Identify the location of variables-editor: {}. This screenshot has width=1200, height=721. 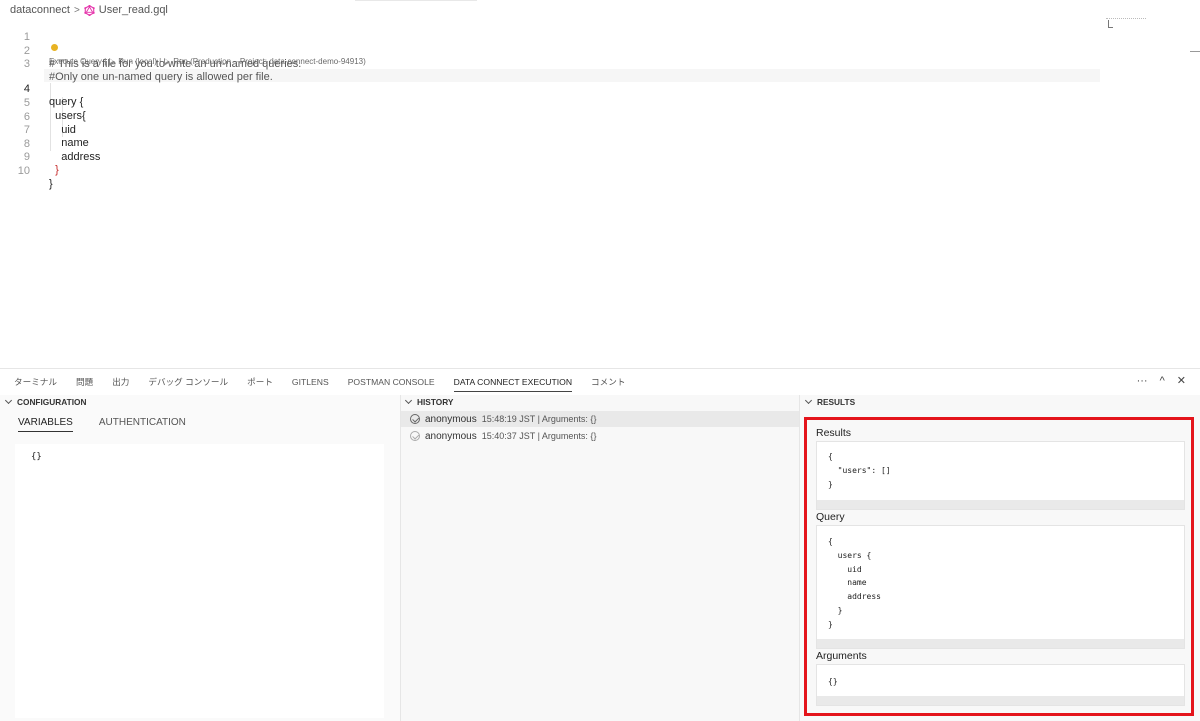
(199, 581).